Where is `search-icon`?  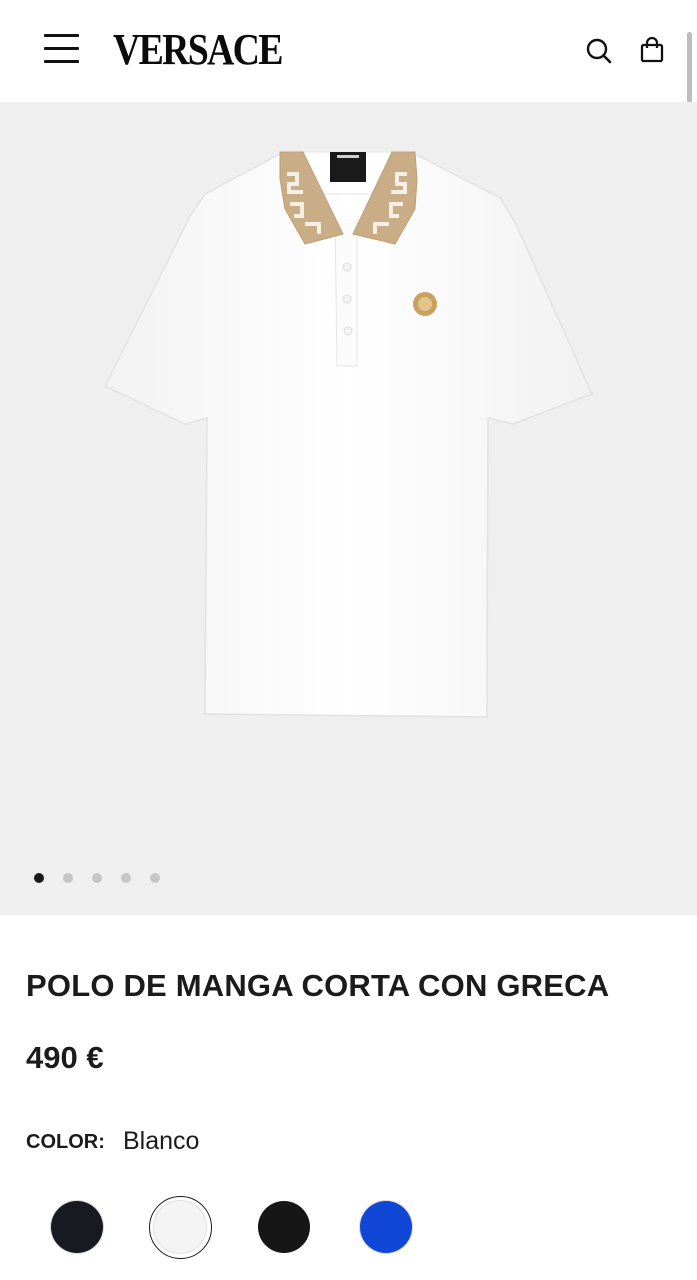 search-icon is located at coordinates (599, 51).